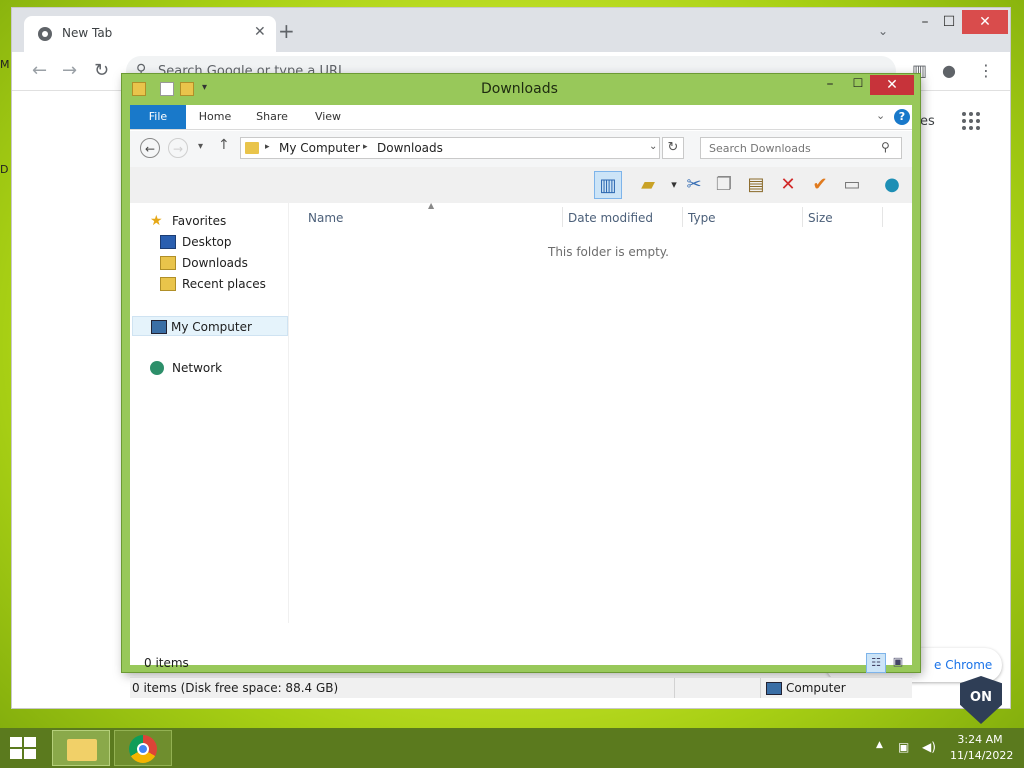  What do you see at coordinates (45, 34) in the screenshot?
I see `chrome-logo-icon` at bounding box center [45, 34].